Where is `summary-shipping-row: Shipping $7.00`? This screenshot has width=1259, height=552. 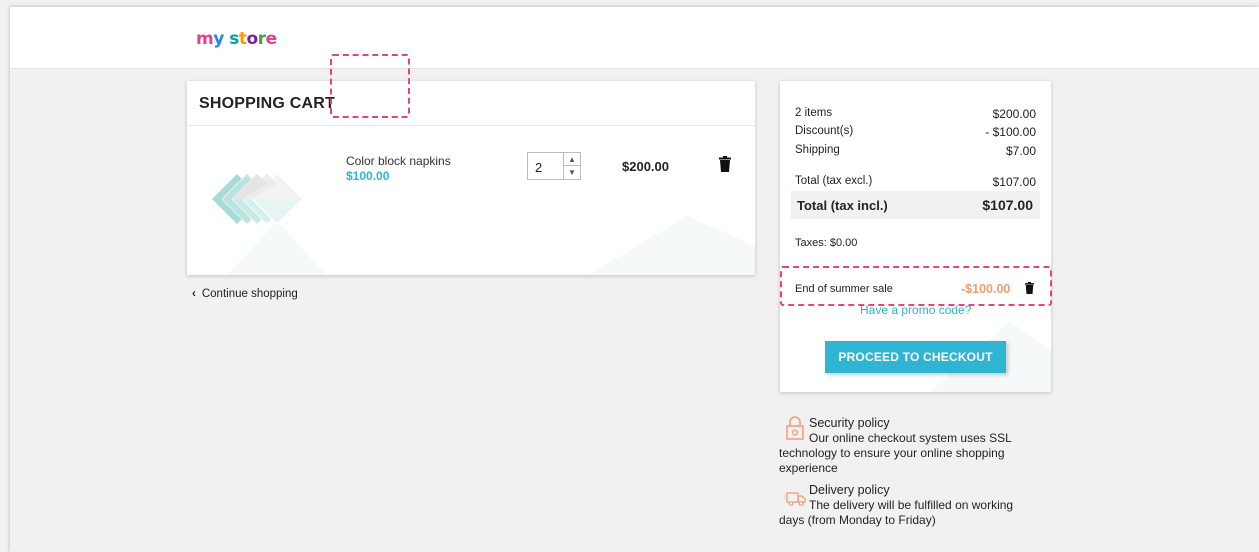 summary-shipping-row: Shipping $7.00 is located at coordinates (915, 151).